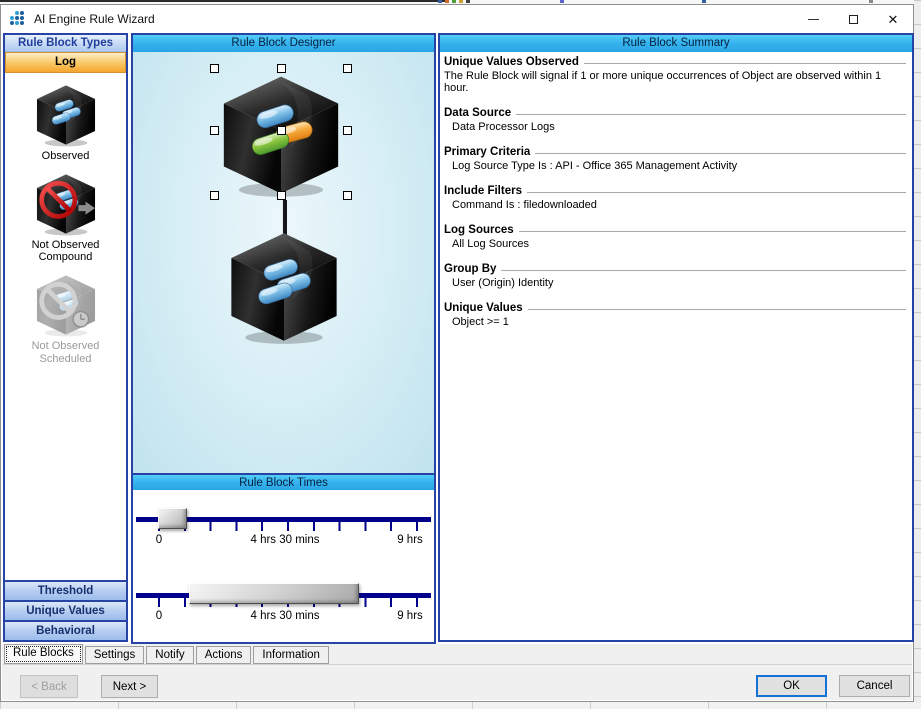  I want to click on tab-actions: Actions, so click(223, 655).